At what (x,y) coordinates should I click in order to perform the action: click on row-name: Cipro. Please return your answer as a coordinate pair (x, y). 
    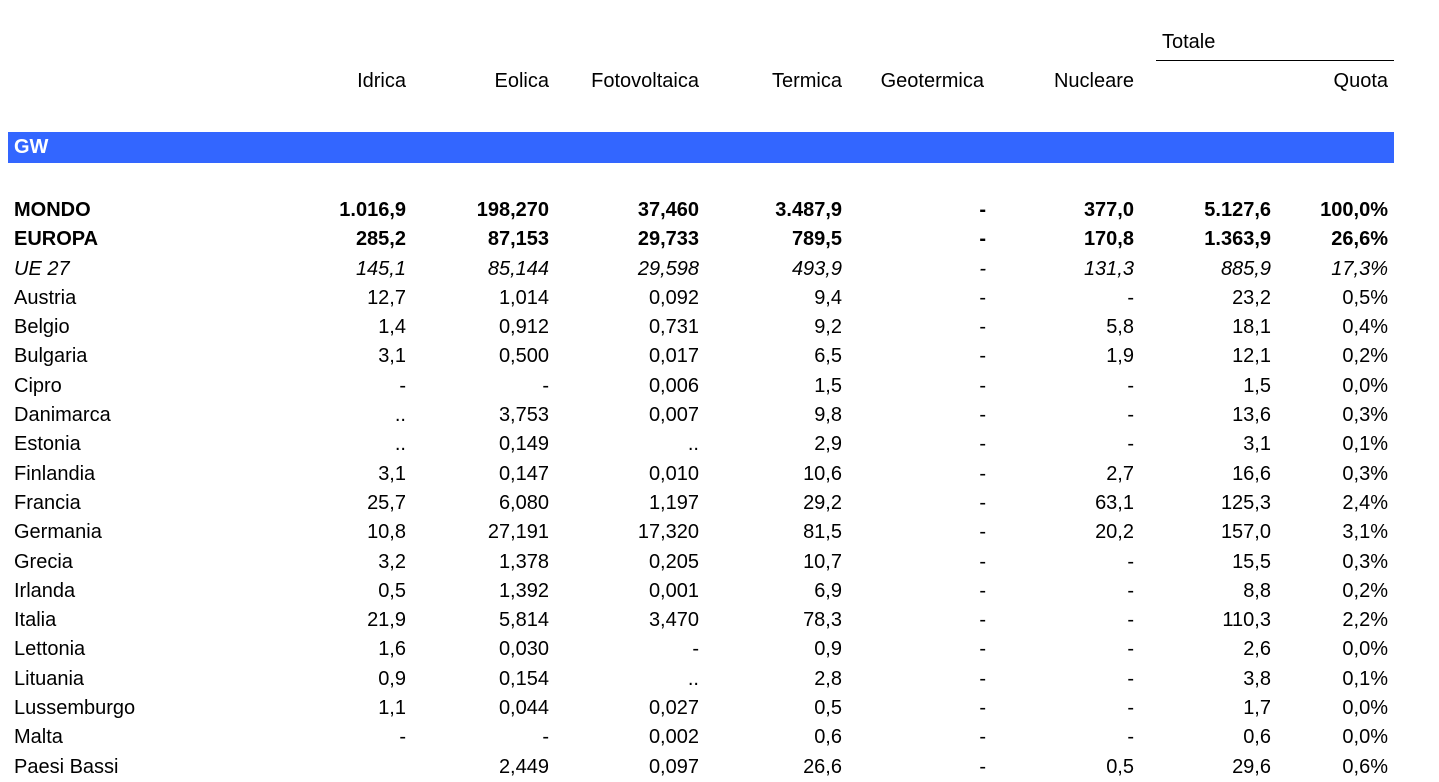
    Looking at the image, I should click on (38, 385).